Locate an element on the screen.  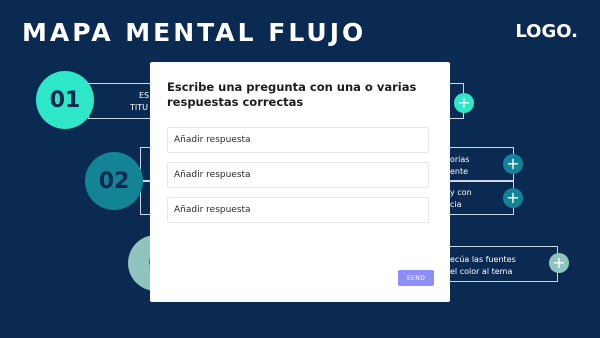
step-2-circle: 02 is located at coordinates (114, 181).